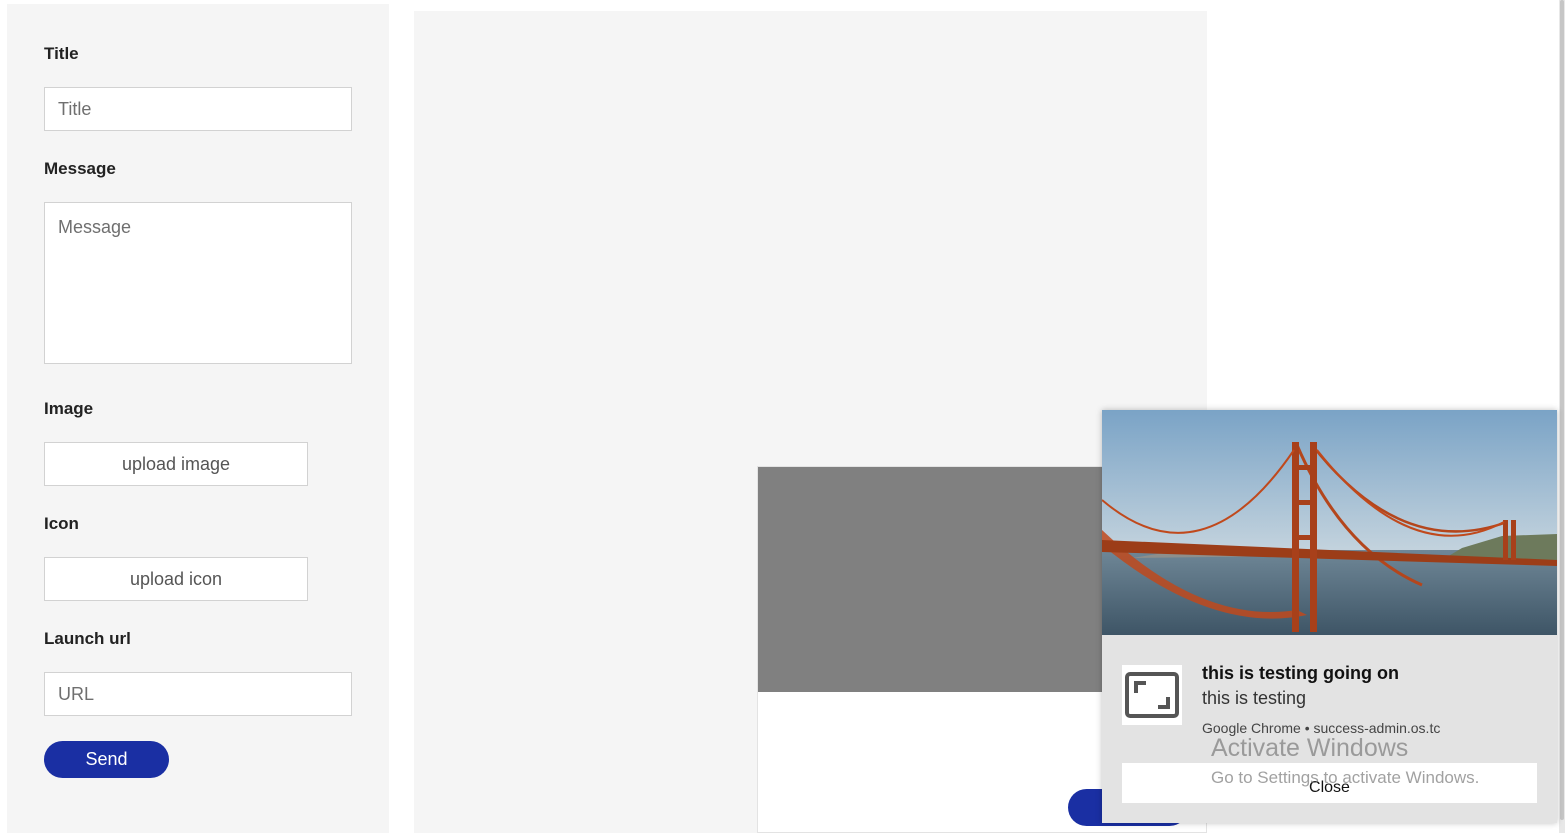 Image resolution: width=1565 pixels, height=833 pixels. Describe the element at coordinates (80, 168) in the screenshot. I see `message-label: Message` at that location.